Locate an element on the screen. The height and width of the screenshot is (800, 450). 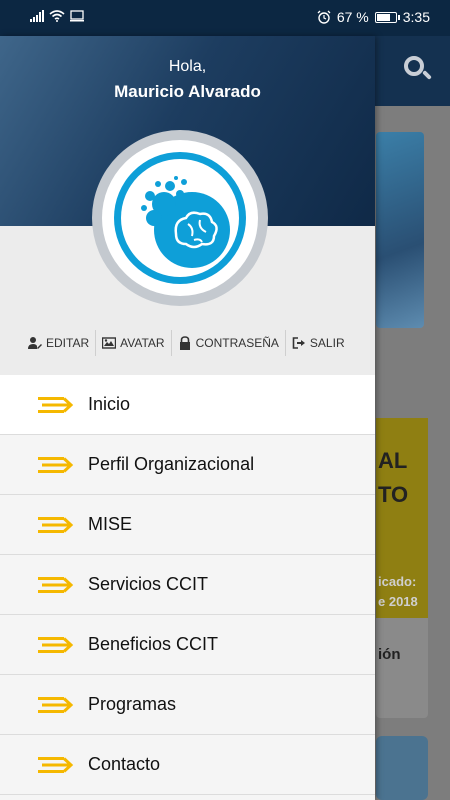
menu-item-programas: Programas is located at coordinates (187, 705).